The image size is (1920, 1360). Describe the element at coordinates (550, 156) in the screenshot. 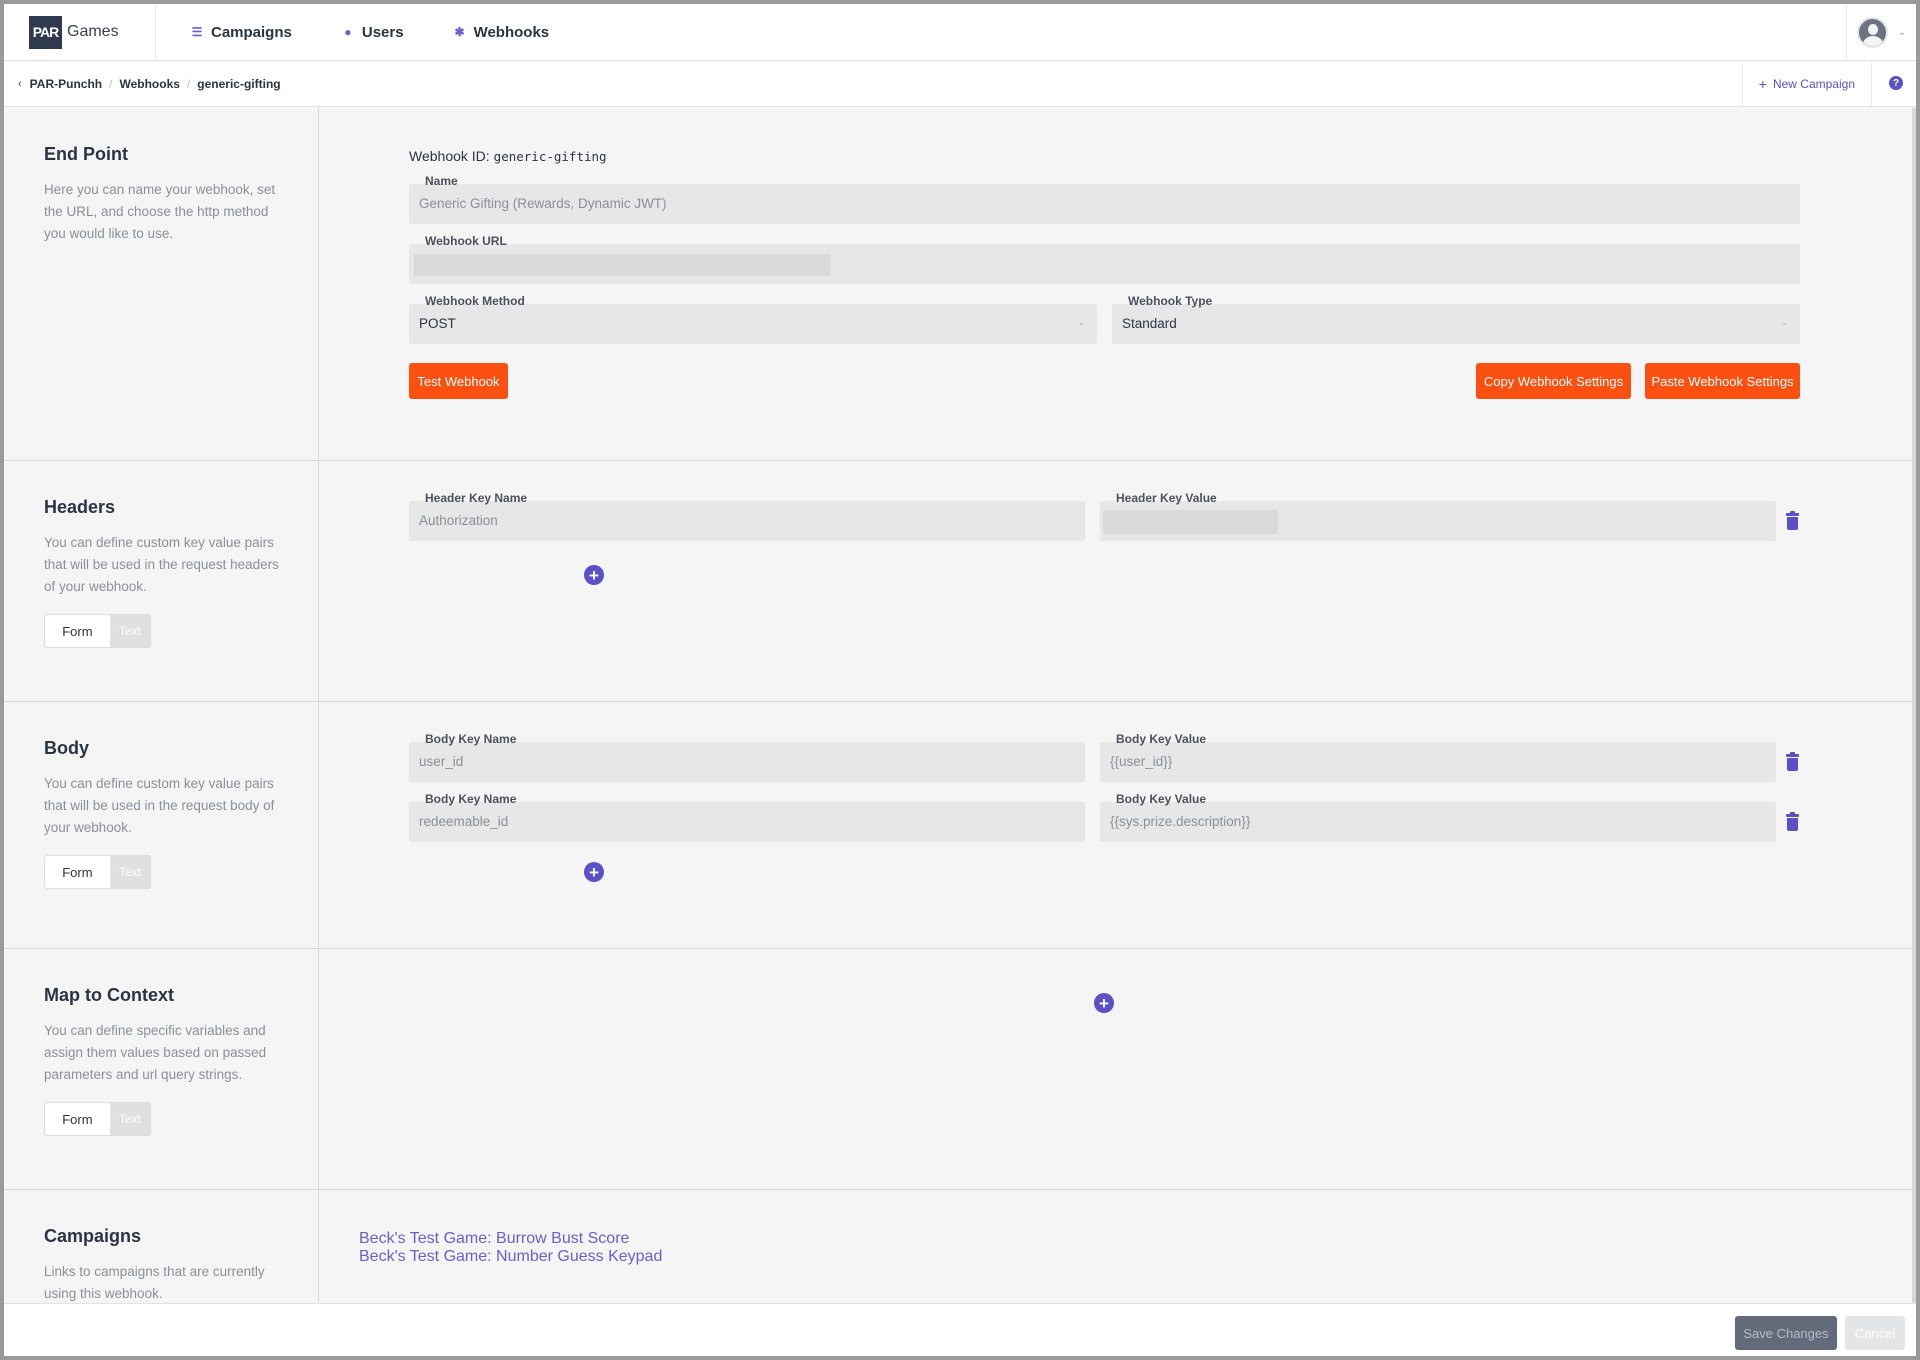

I see `webhook-id-value: generic-gifting` at that location.